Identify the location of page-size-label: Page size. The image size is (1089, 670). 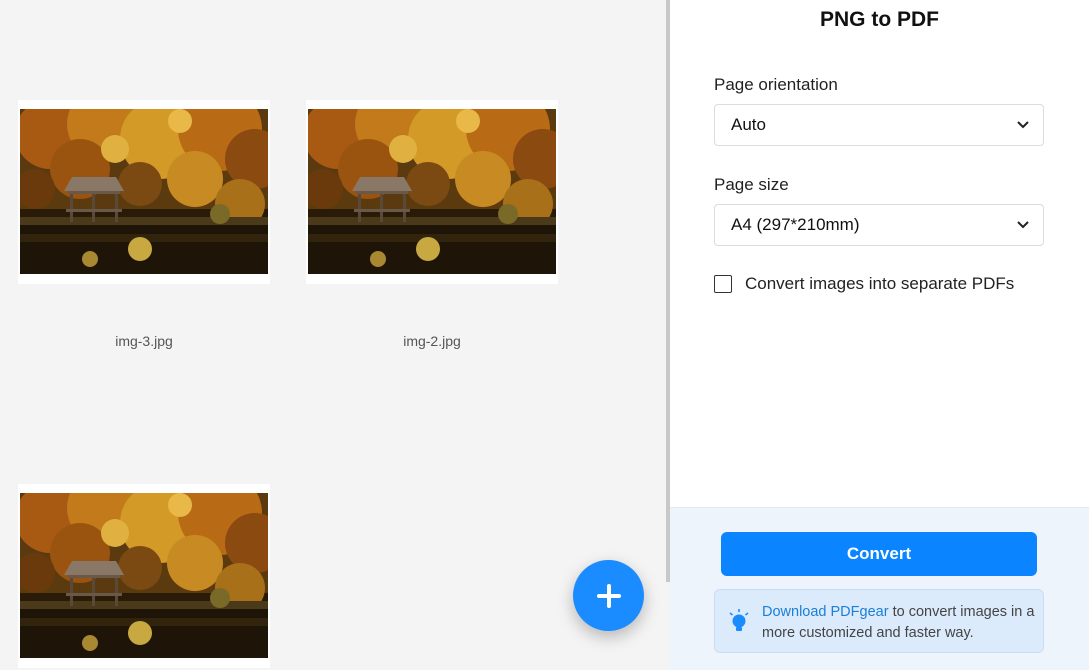
(751, 184).